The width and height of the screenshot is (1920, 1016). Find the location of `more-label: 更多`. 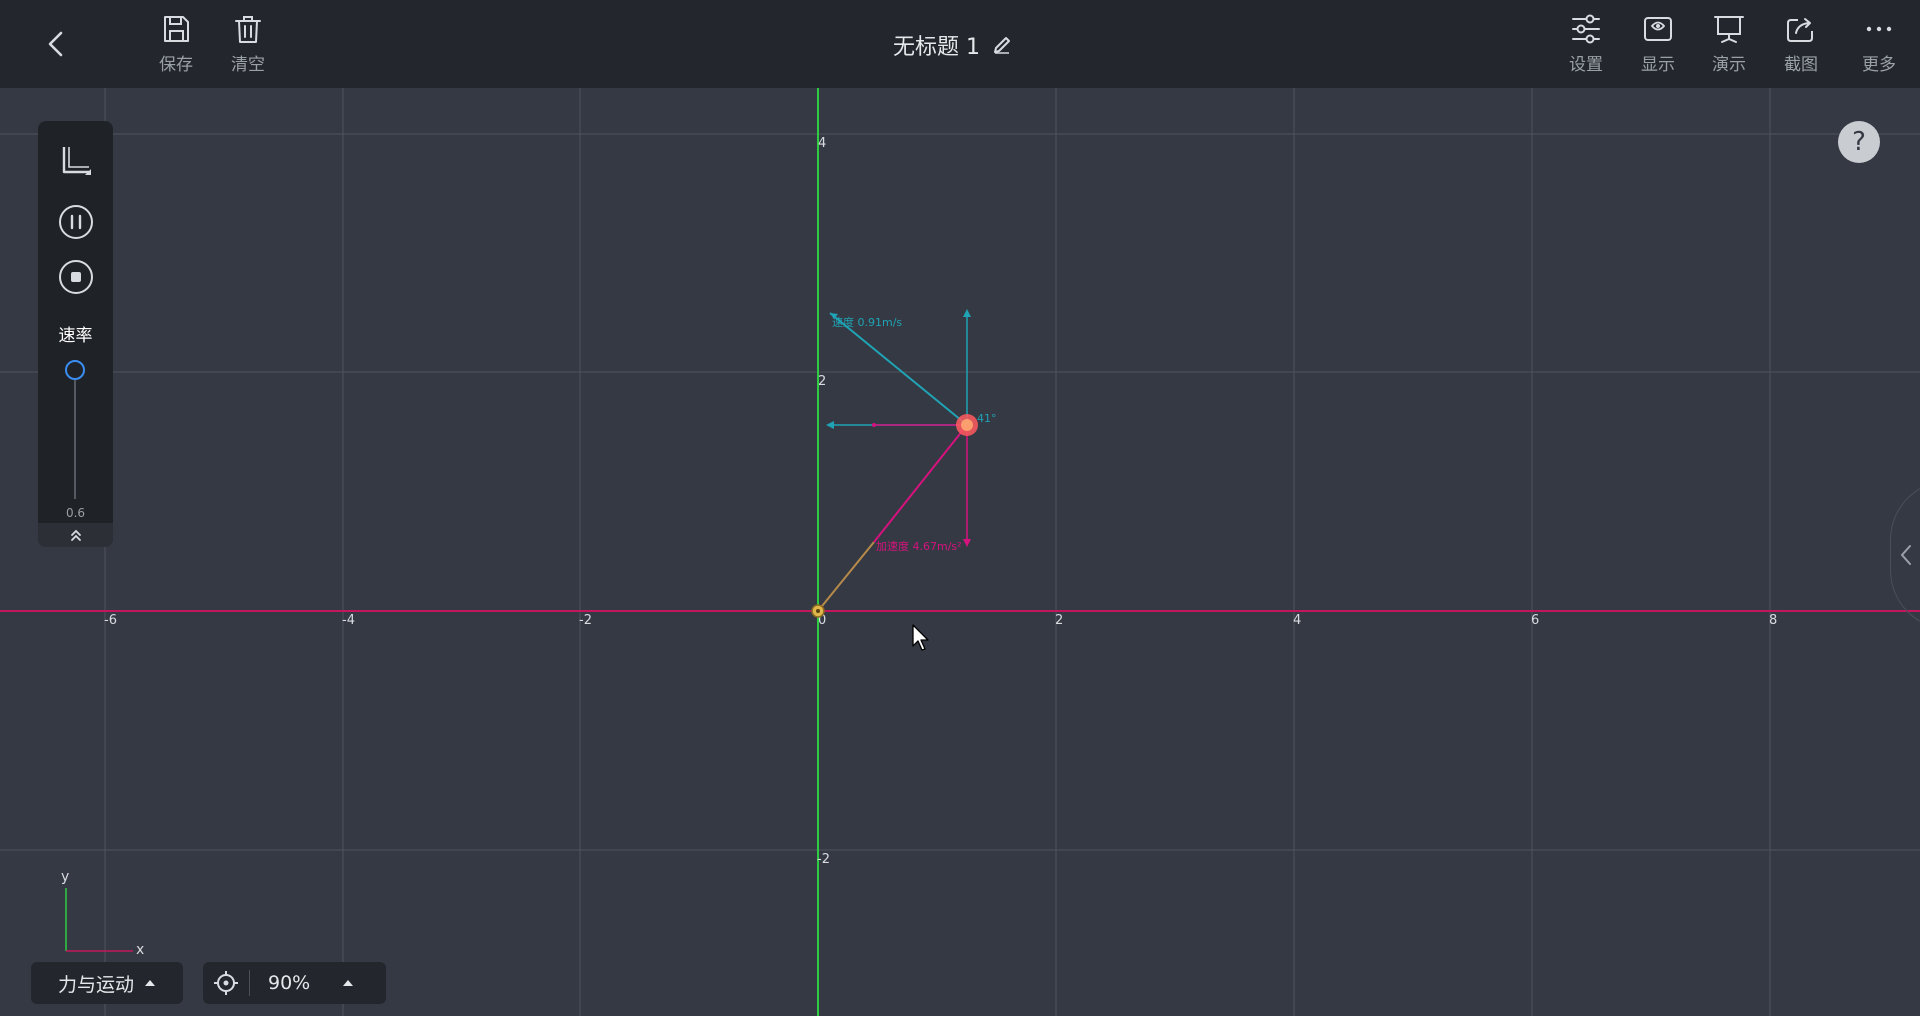

more-label: 更多 is located at coordinates (1879, 65).